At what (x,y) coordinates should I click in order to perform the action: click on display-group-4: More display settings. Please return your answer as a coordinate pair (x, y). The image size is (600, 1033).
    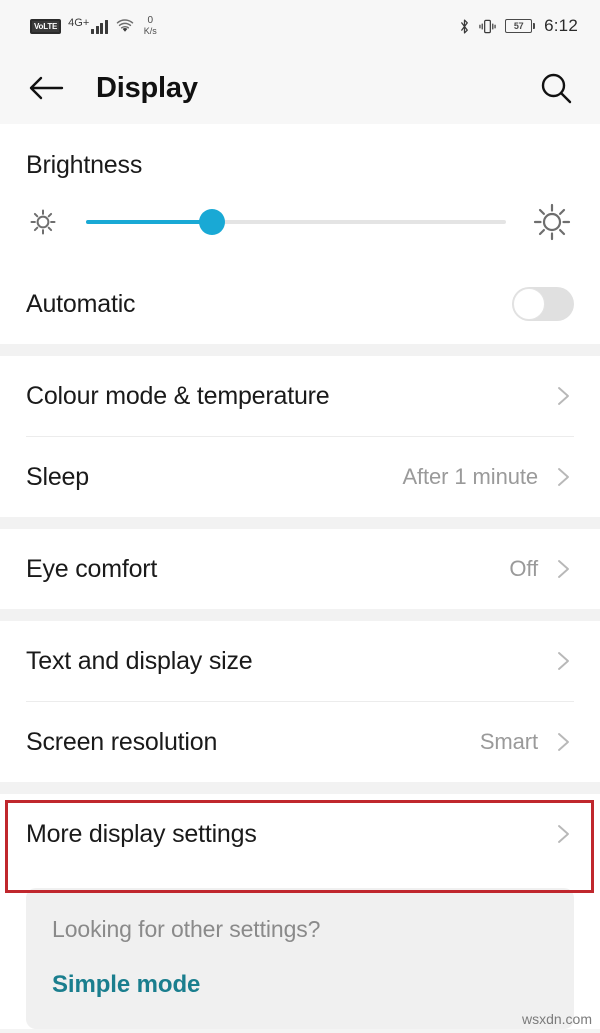
    Looking at the image, I should click on (300, 834).